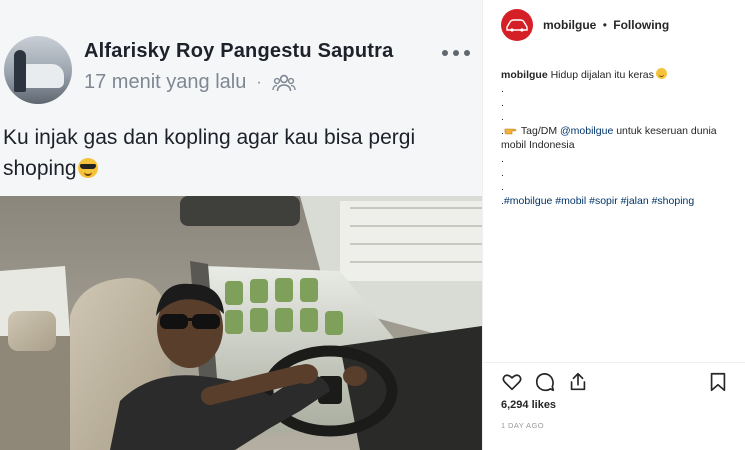 This screenshot has width=745, height=450. Describe the element at coordinates (456, 53) in the screenshot. I see `more-dots-icon` at that location.